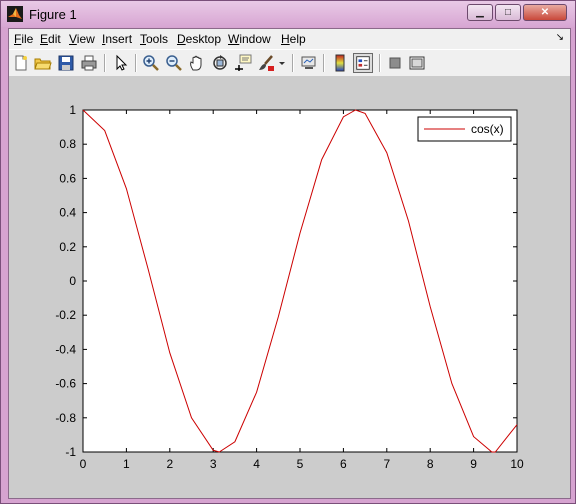 Image resolution: width=576 pixels, height=504 pixels. What do you see at coordinates (70, 452) in the screenshot?
I see `y-tick-label: -1` at bounding box center [70, 452].